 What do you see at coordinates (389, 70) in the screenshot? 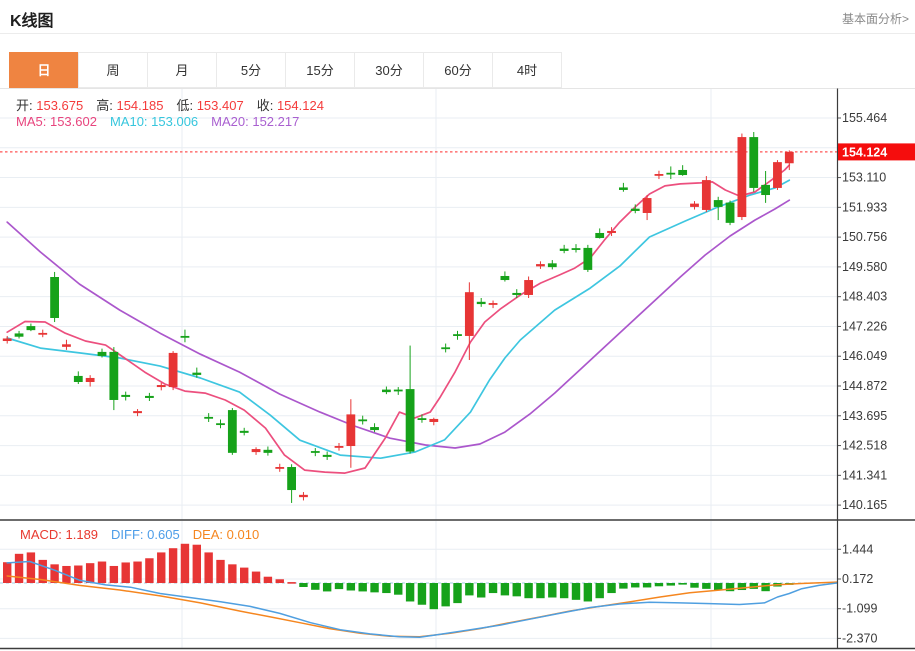
I see `tab-interval-5: 30分` at bounding box center [389, 70].